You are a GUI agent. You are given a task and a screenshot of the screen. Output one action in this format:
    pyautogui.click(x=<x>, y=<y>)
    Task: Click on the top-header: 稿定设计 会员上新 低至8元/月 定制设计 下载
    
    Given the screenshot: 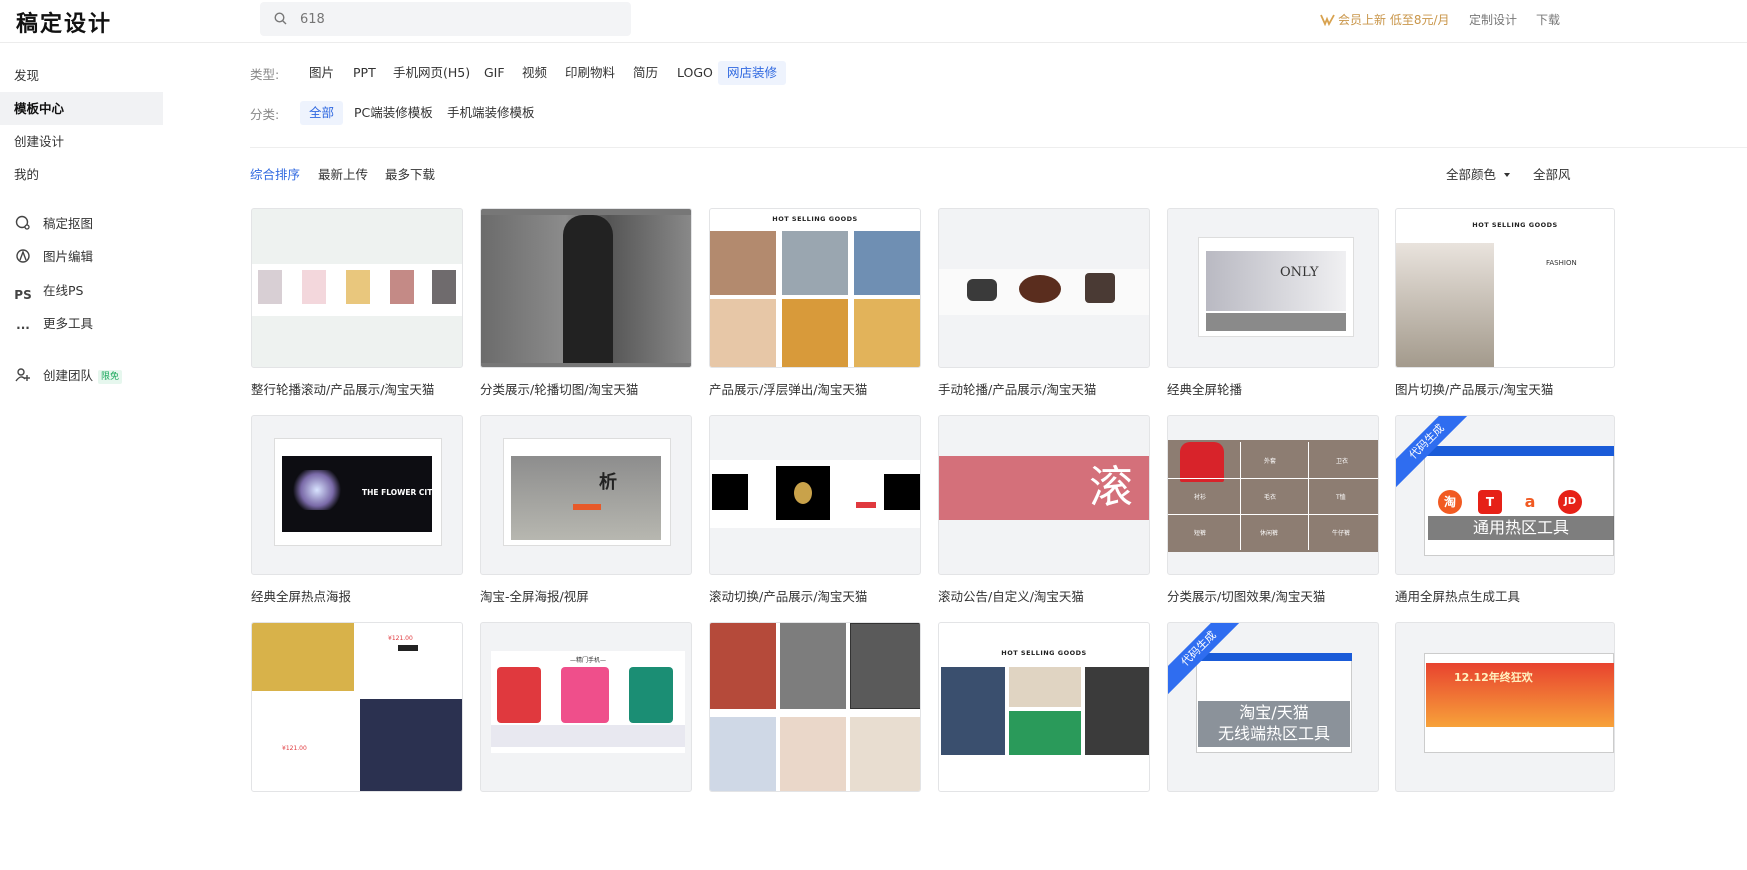 What is the action you would take?
    pyautogui.click(x=873, y=21)
    